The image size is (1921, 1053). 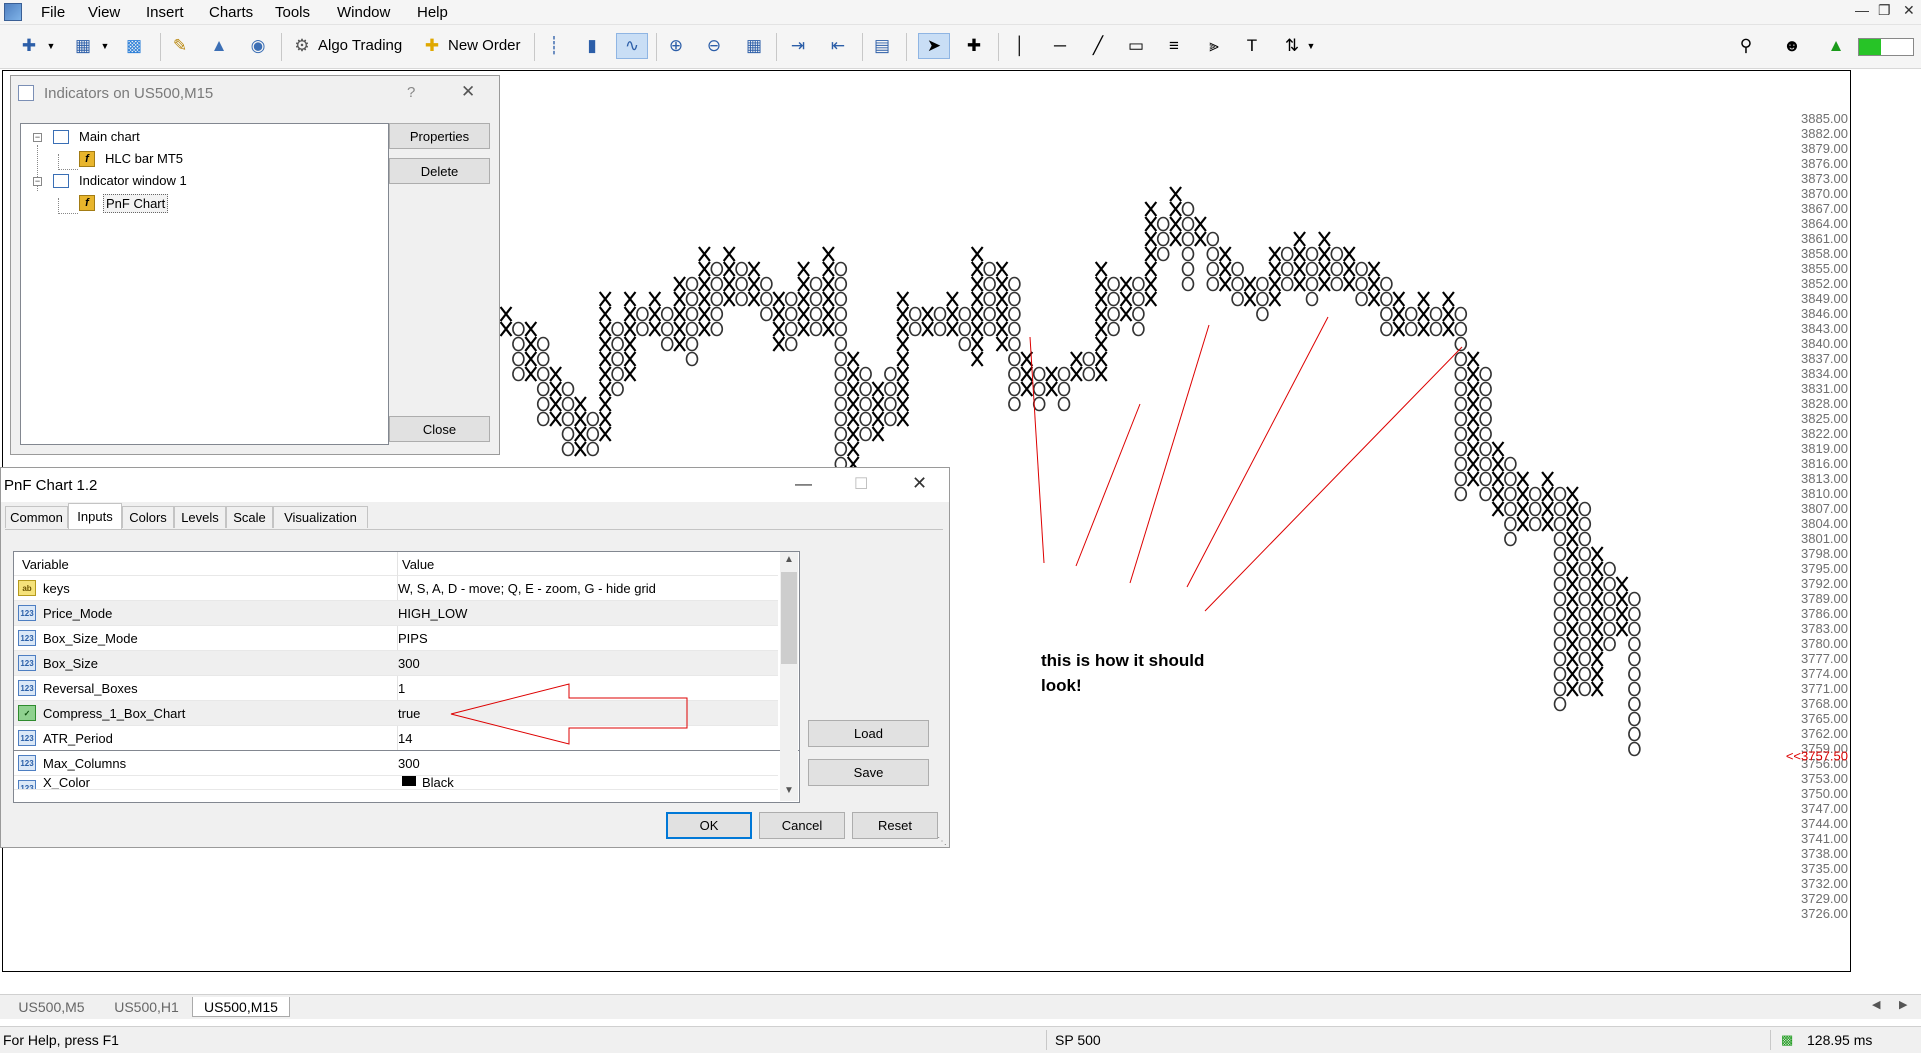 What do you see at coordinates (942, 841) in the screenshot?
I see `resize-grip-icon: ⋱` at bounding box center [942, 841].